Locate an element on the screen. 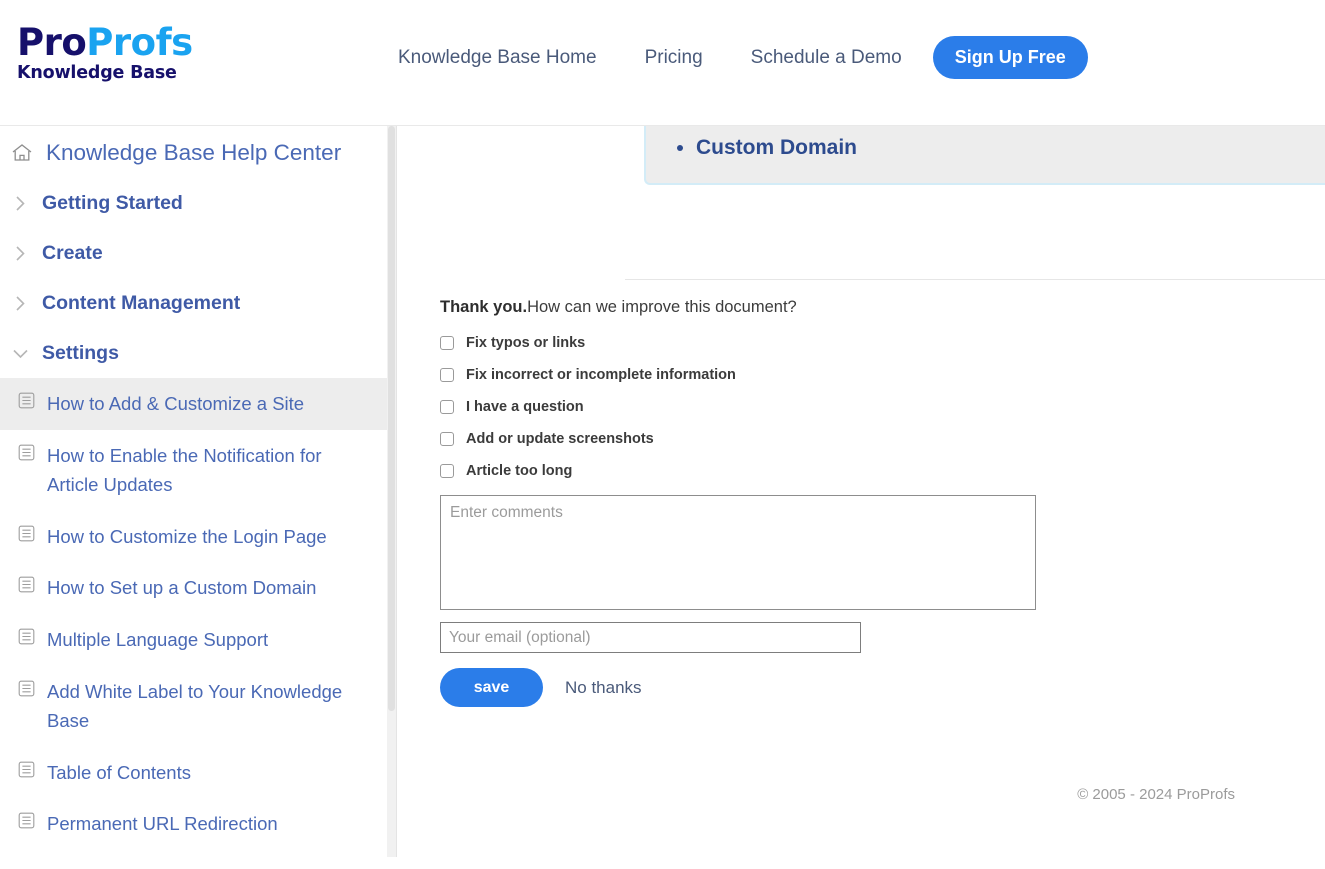 Image resolution: width=1325 pixels, height=869 pixels. toc-item-custom-domain: Custom Domain is located at coordinates (985, 143).